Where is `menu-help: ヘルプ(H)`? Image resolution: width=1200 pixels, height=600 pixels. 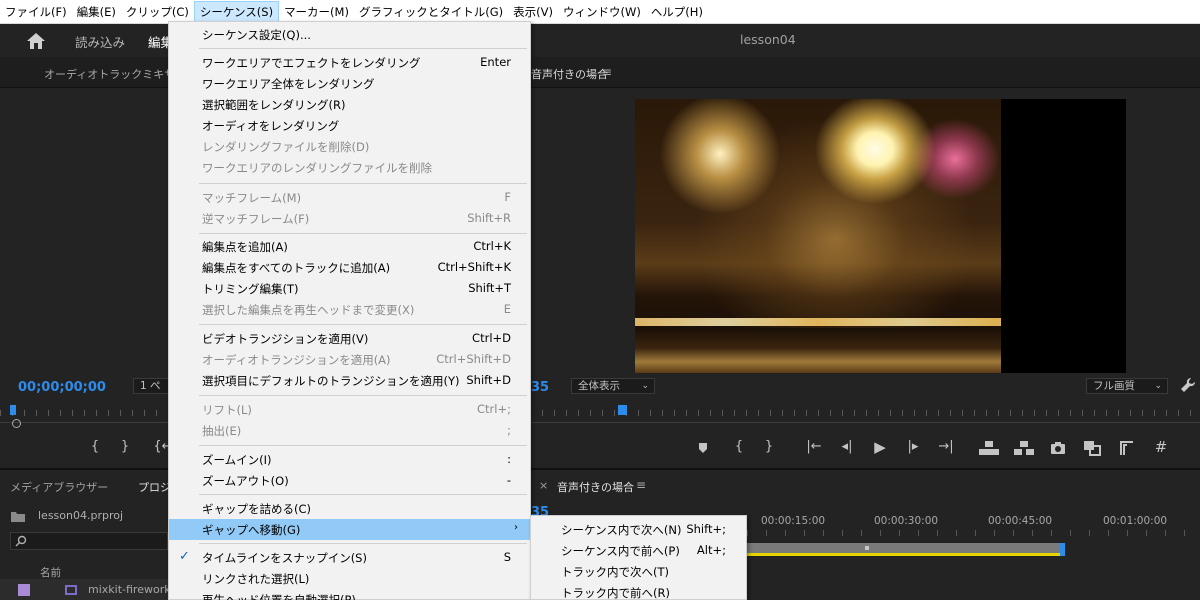 menu-help: ヘルプ(H) is located at coordinates (677, 12).